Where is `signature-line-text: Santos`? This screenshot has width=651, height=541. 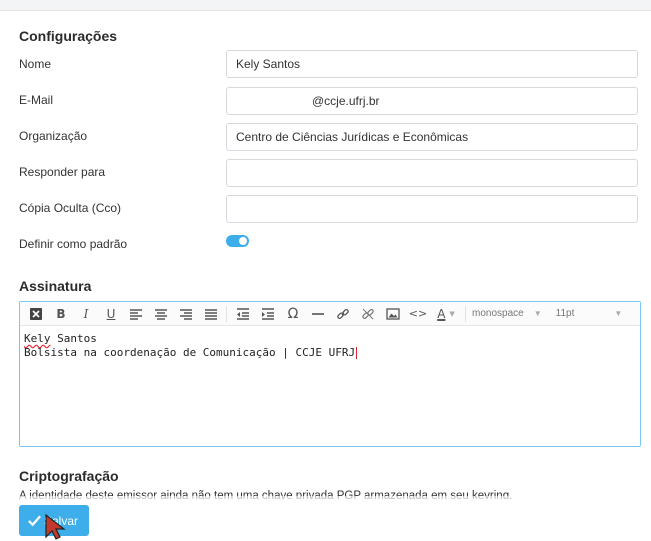
signature-line-text: Santos is located at coordinates (73, 338).